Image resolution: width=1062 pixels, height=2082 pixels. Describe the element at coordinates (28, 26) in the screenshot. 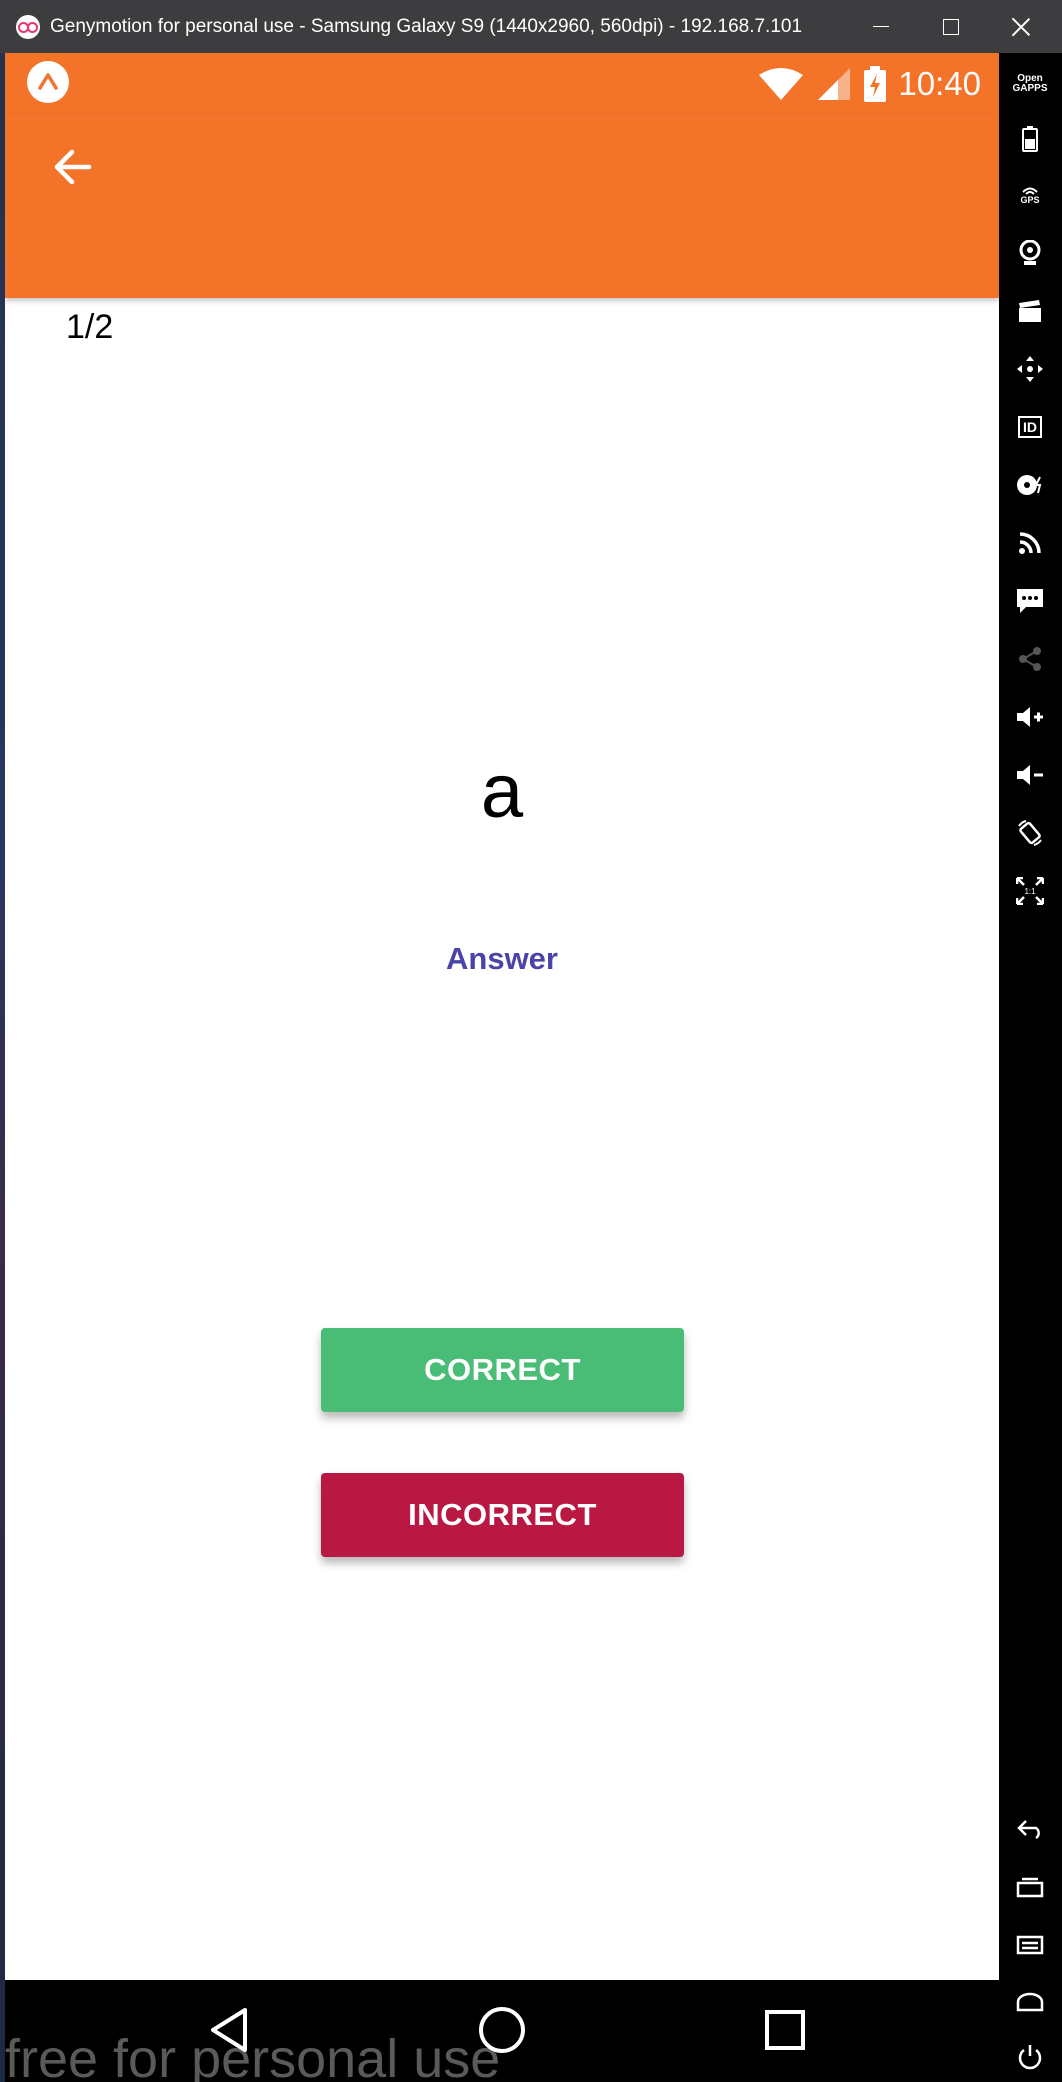

I see `genymotion-logo-icon` at that location.